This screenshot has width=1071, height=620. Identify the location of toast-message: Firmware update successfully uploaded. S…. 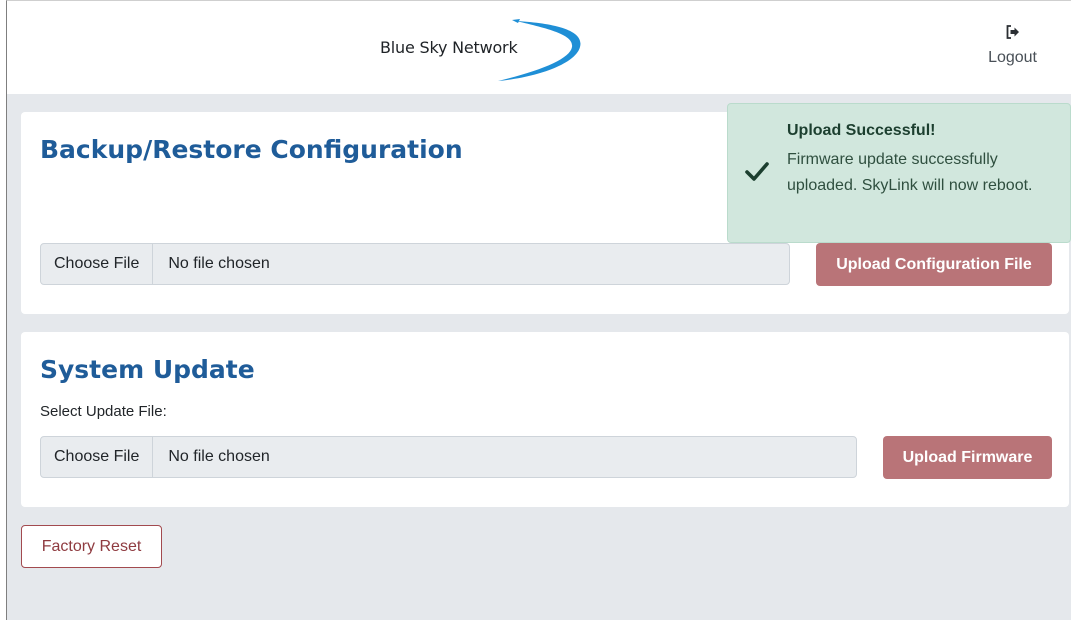
(910, 172).